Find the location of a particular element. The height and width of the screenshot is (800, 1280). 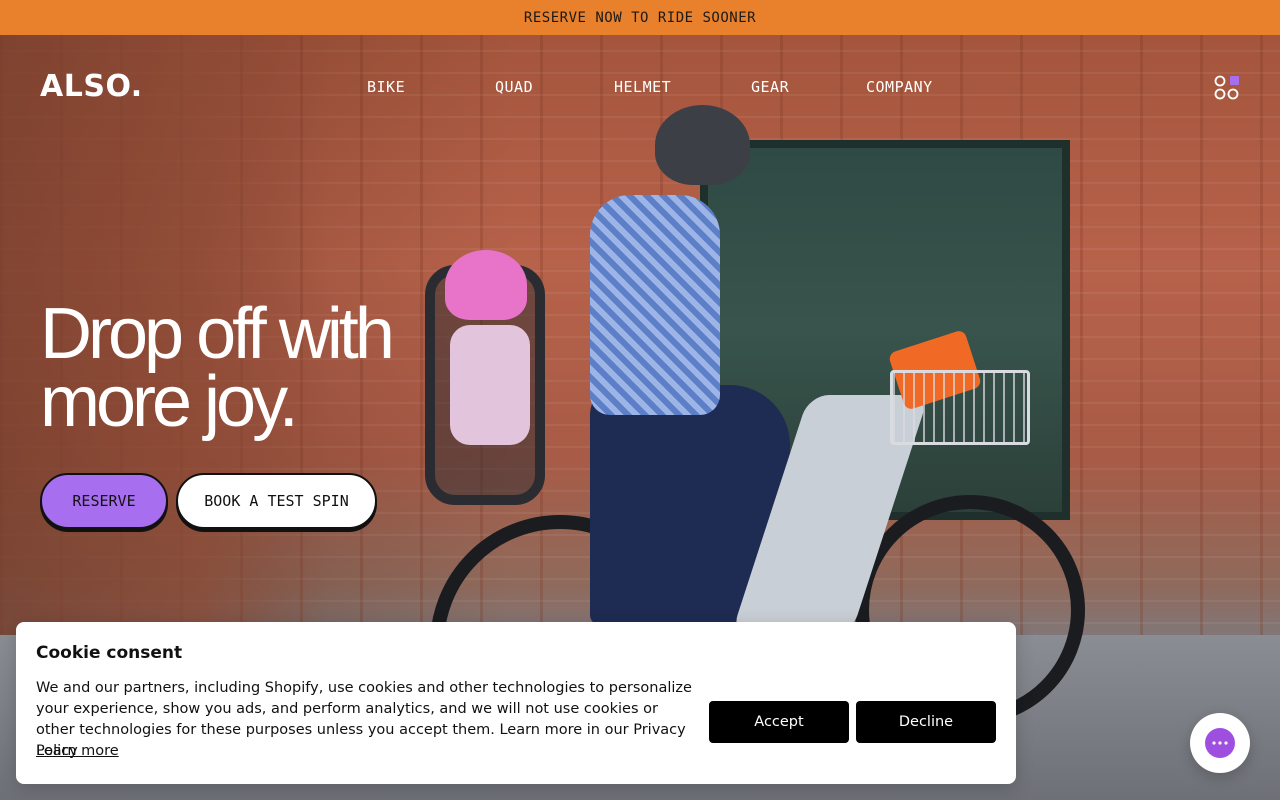

top-navigation: ALSO. BIKE QUAD HELMET GEAR COMPANY is located at coordinates (640, 87).